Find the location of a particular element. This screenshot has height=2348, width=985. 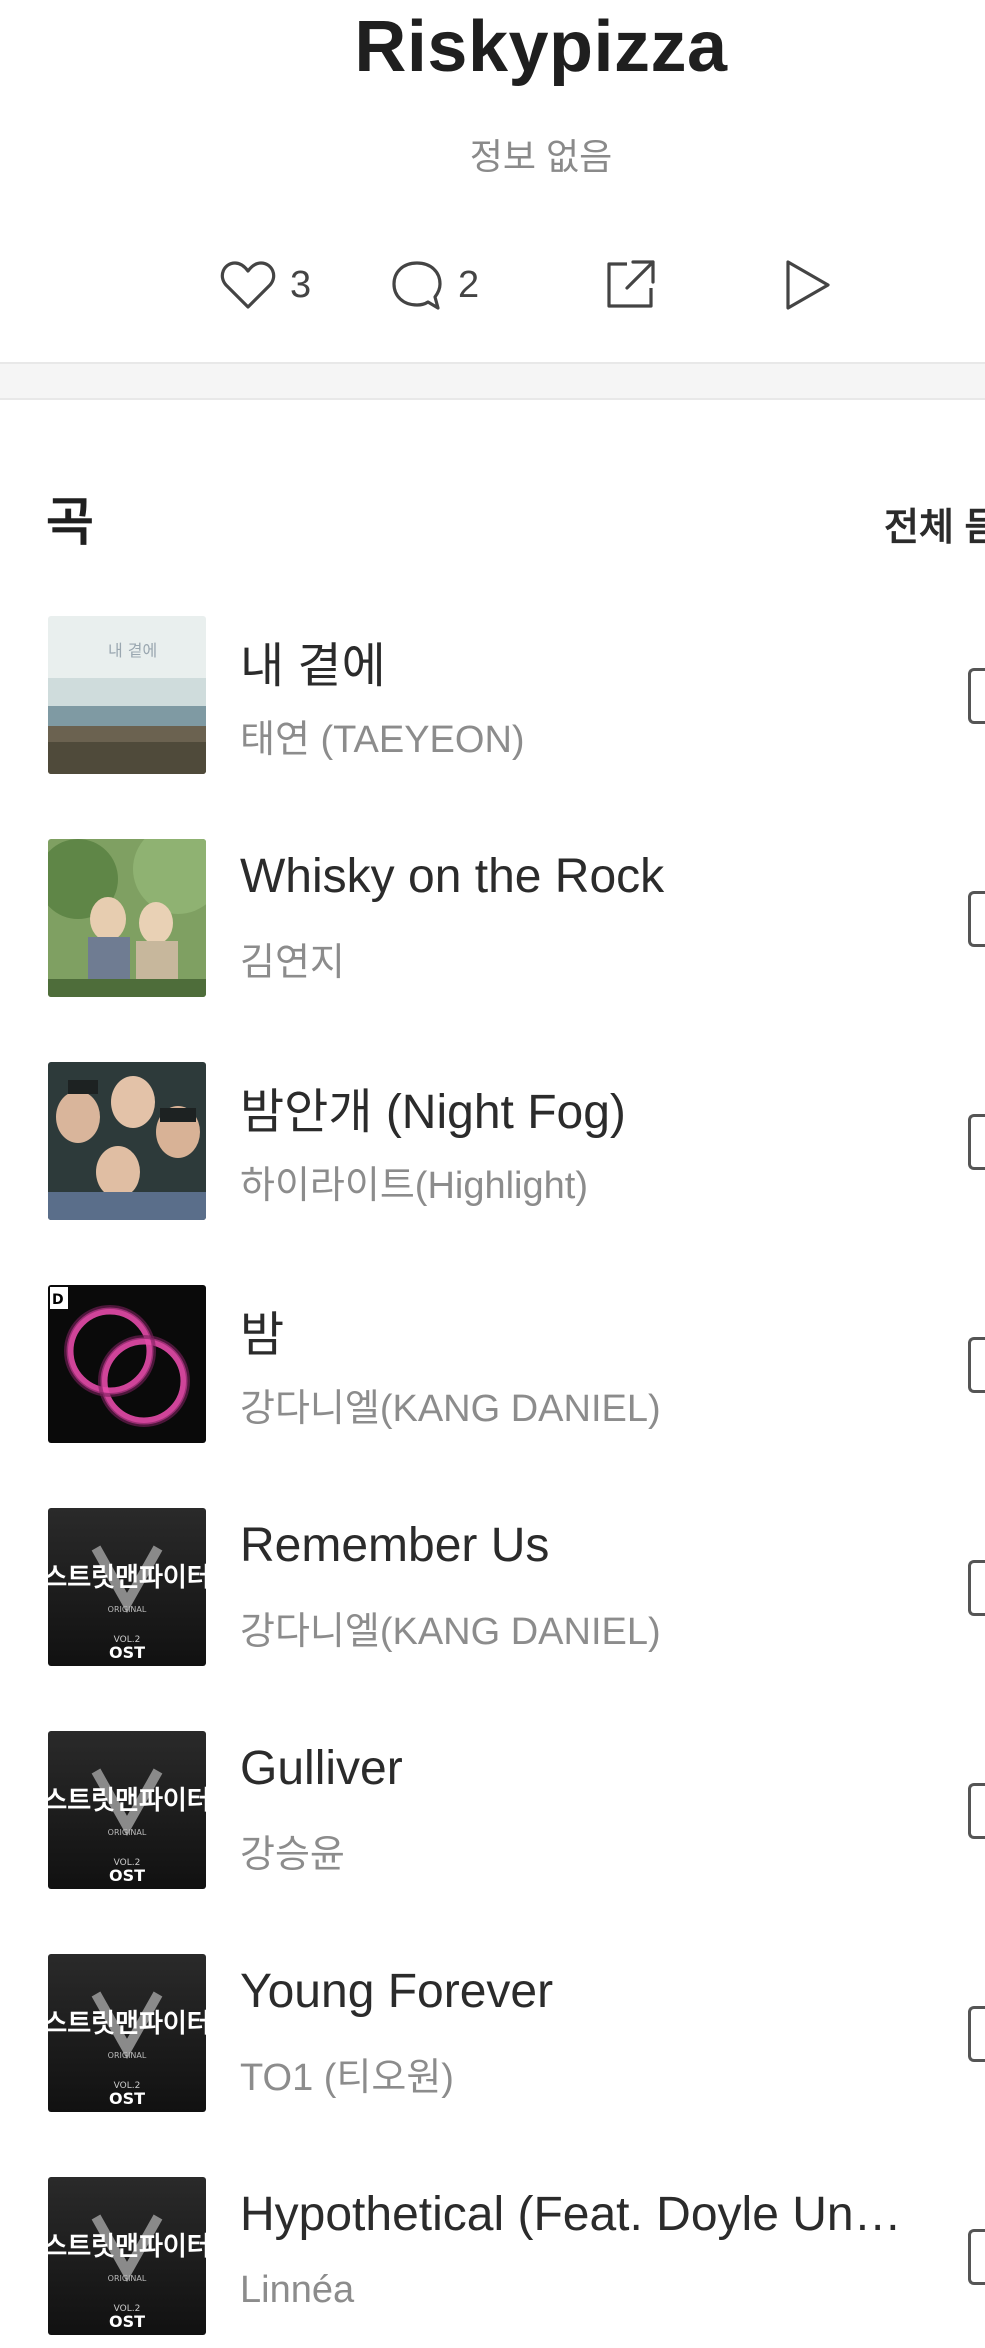

comment-icon is located at coordinates (417, 285).